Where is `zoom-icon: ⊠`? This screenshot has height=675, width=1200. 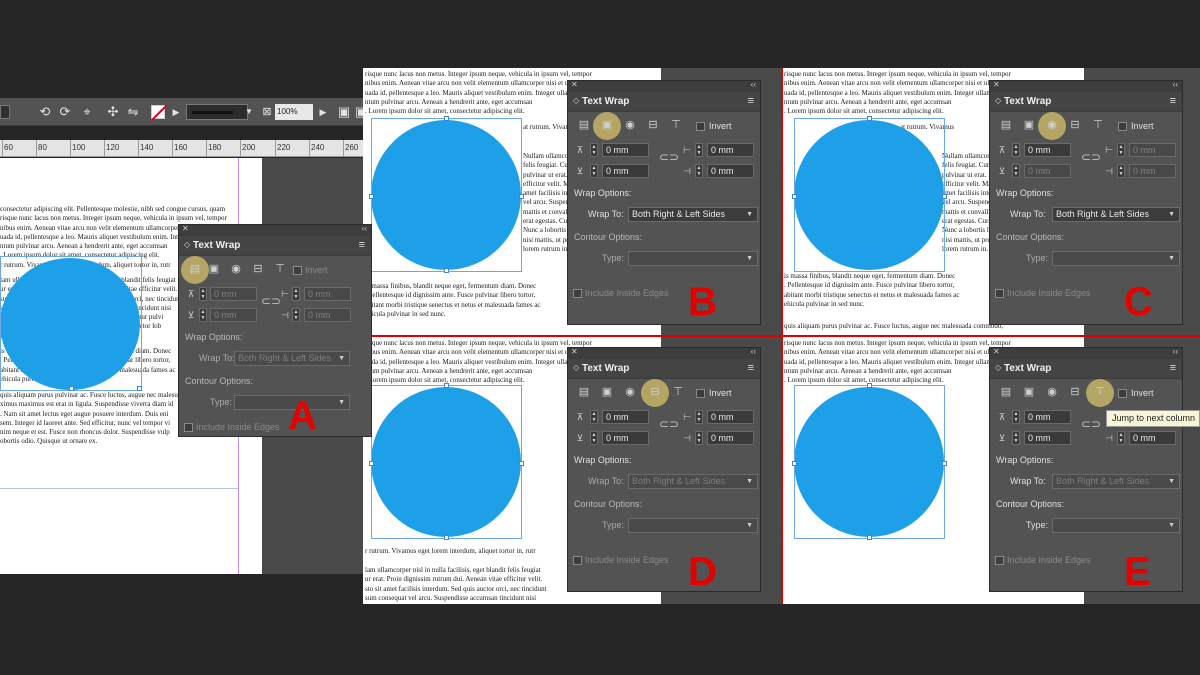
zoom-icon: ⊠ is located at coordinates (267, 112).